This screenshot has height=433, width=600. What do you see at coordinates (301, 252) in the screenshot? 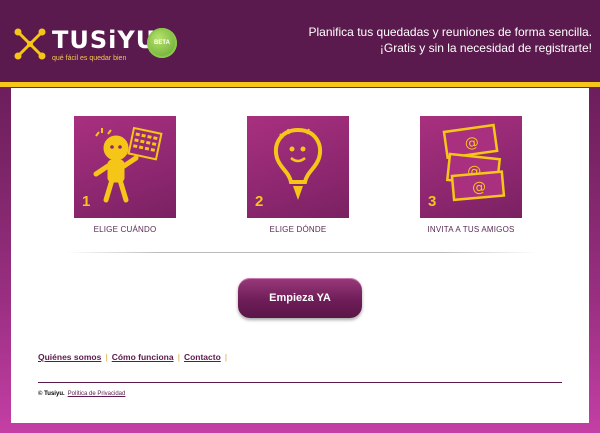
I see `divider` at bounding box center [301, 252].